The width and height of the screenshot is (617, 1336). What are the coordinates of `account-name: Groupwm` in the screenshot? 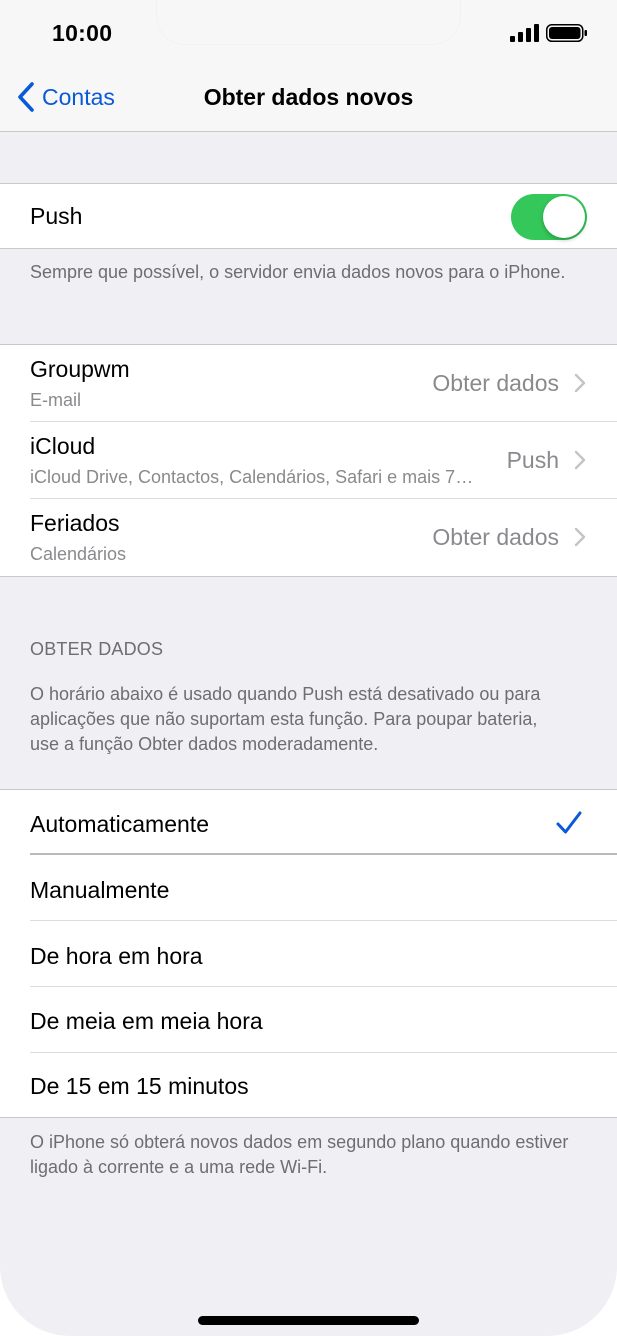 It's located at (80, 369).